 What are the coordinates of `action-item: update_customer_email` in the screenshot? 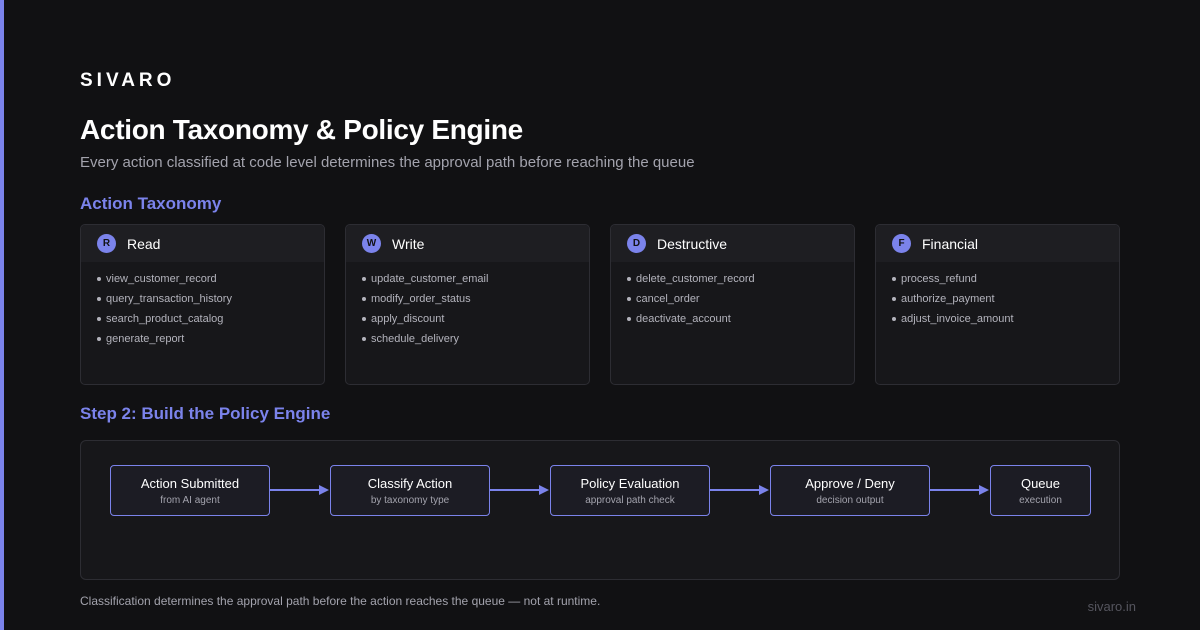 It's located at (475, 279).